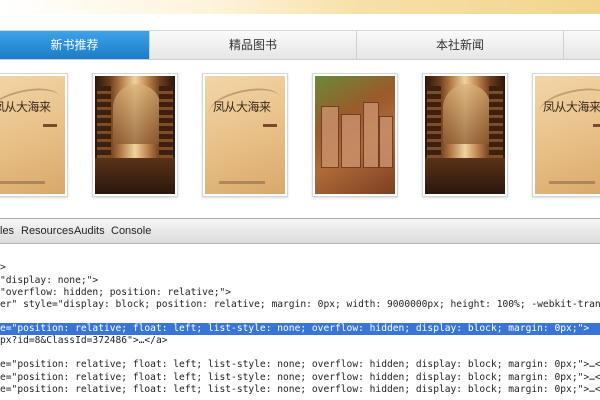  I want to click on dom-node-line: "overflow: hidden; position: relative;">, so click(300, 293).